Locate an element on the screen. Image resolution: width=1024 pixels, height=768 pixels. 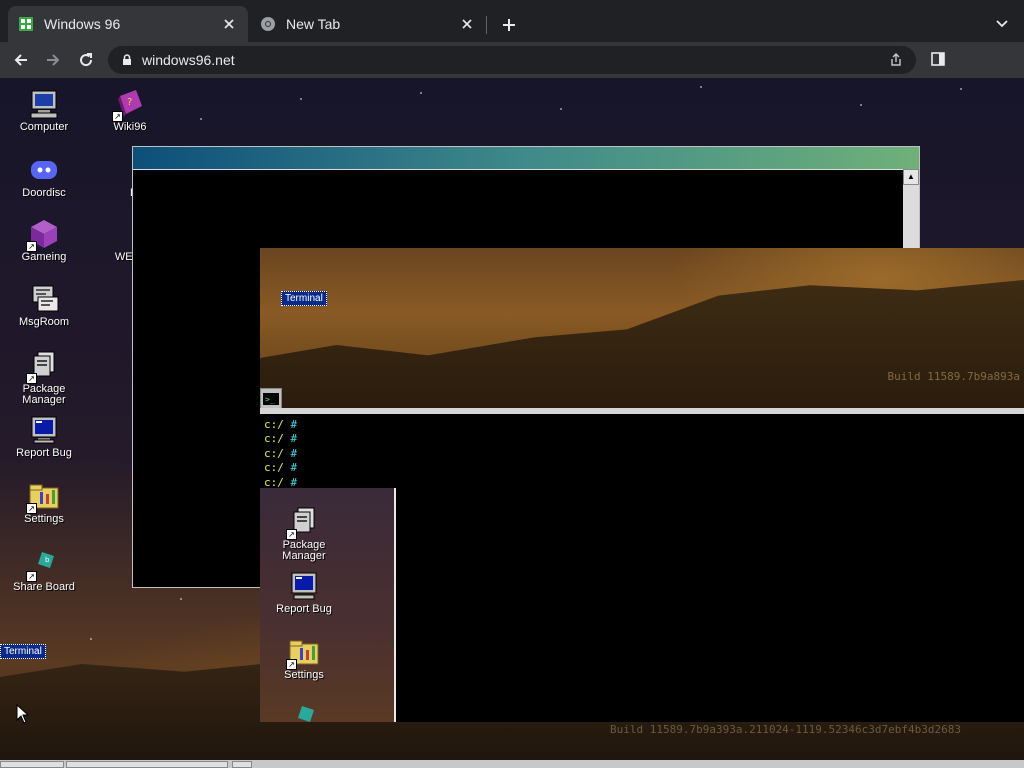
tab-new-tab: New Tab is located at coordinates (368, 24).